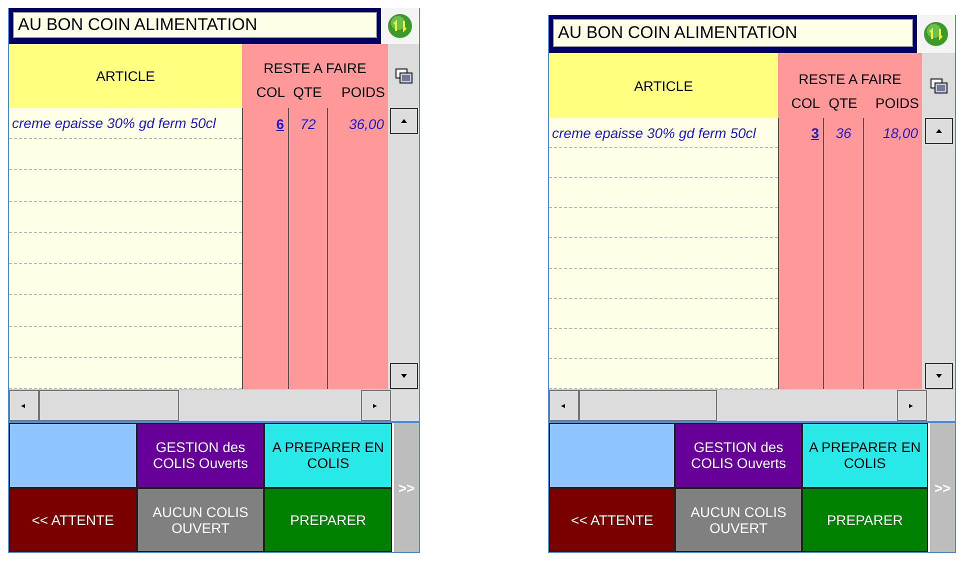  Describe the element at coordinates (307, 124) in the screenshot. I see `table-cell: 72` at that location.